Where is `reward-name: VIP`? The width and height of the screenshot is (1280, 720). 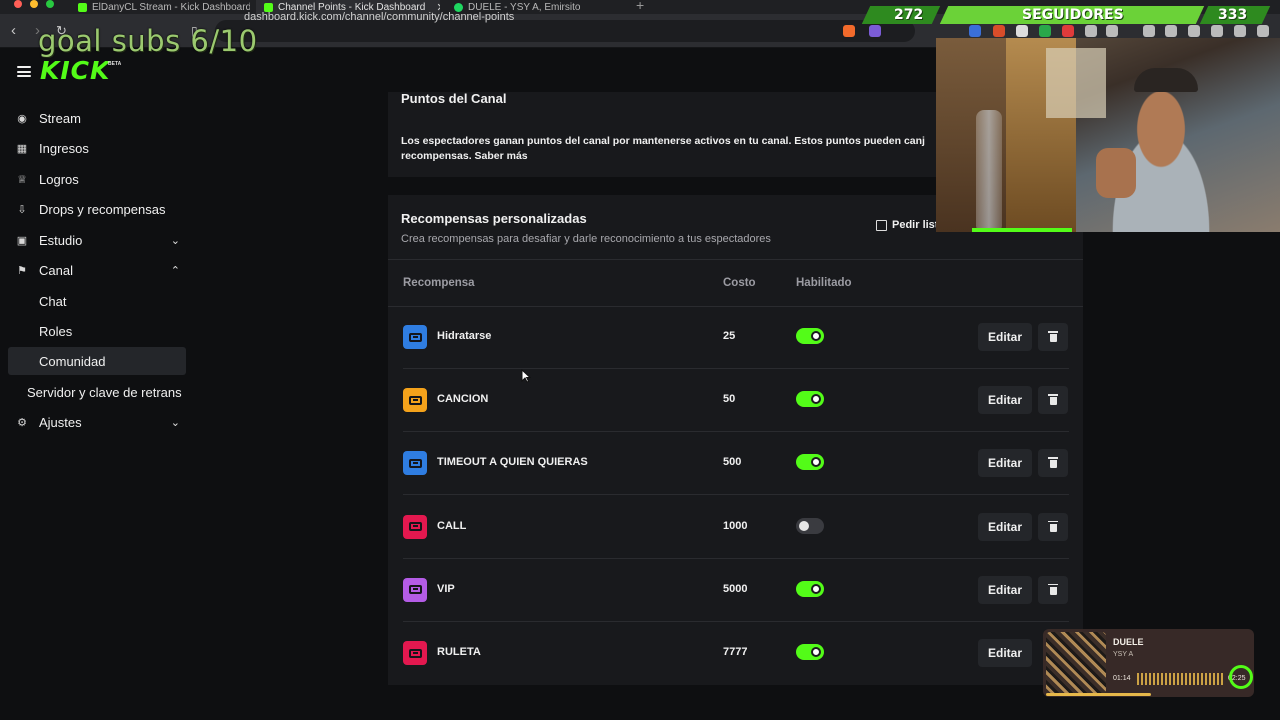
reward-name: VIP is located at coordinates (446, 588).